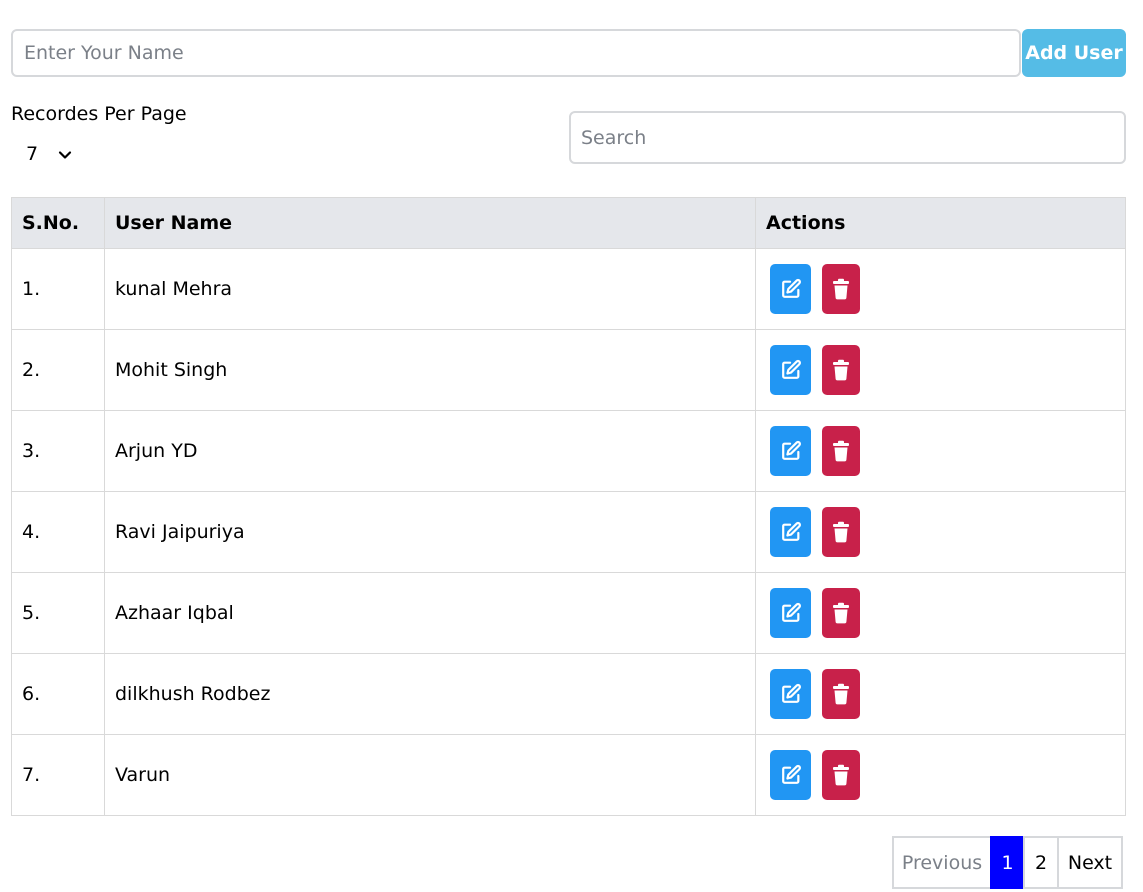 Image resolution: width=1143 pixels, height=892 pixels. What do you see at coordinates (940, 223) in the screenshot?
I see `header-actions: Actions` at bounding box center [940, 223].